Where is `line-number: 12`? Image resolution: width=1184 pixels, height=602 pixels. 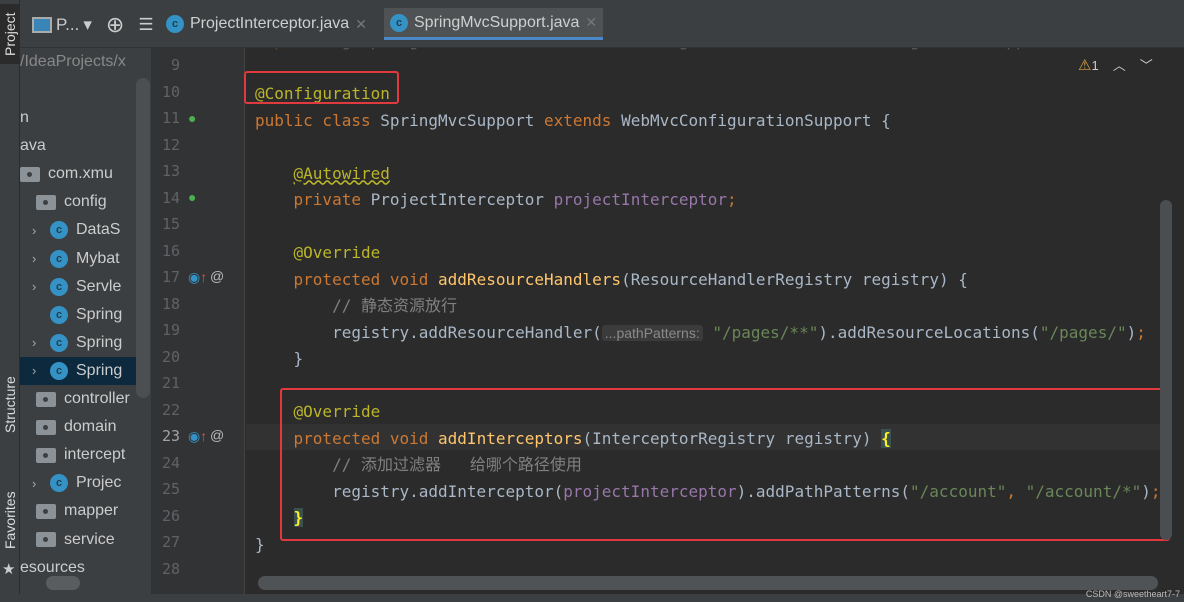
line-number: 12 is located at coordinates (170, 144).